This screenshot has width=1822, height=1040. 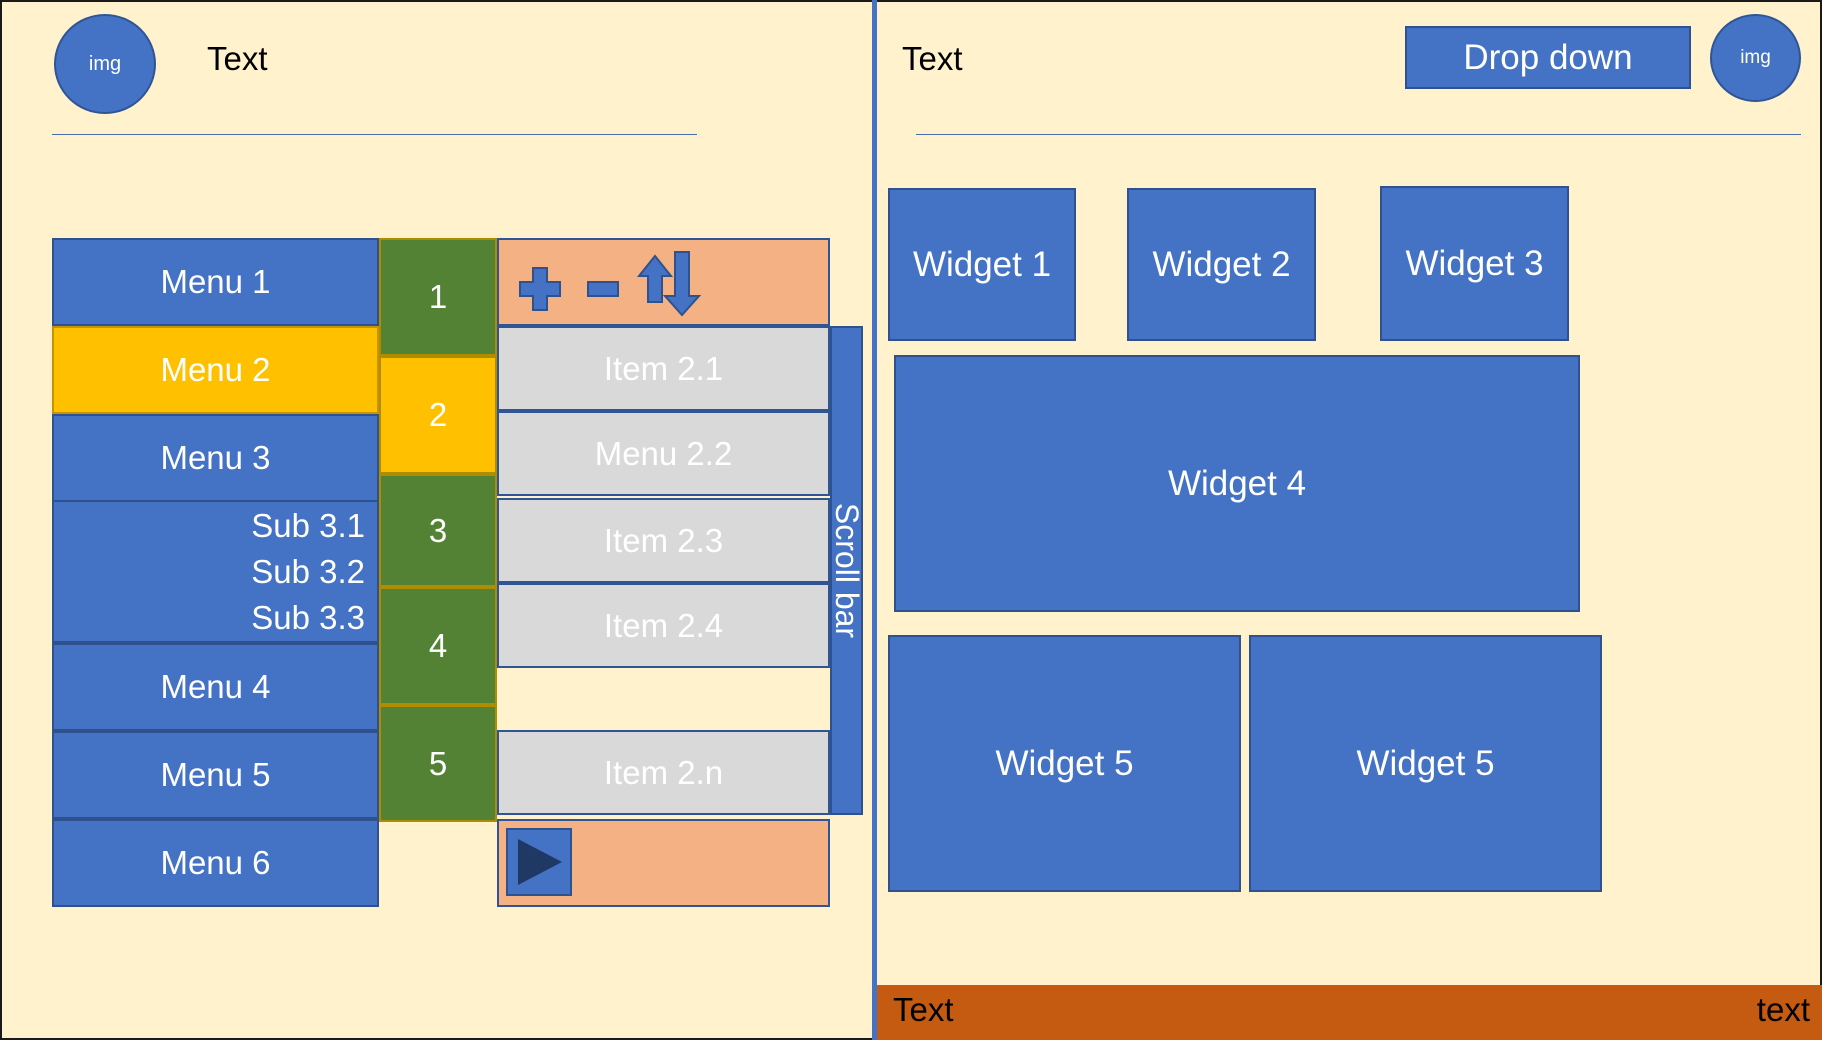 I want to click on right-divider-line, so click(x=1358, y=134).